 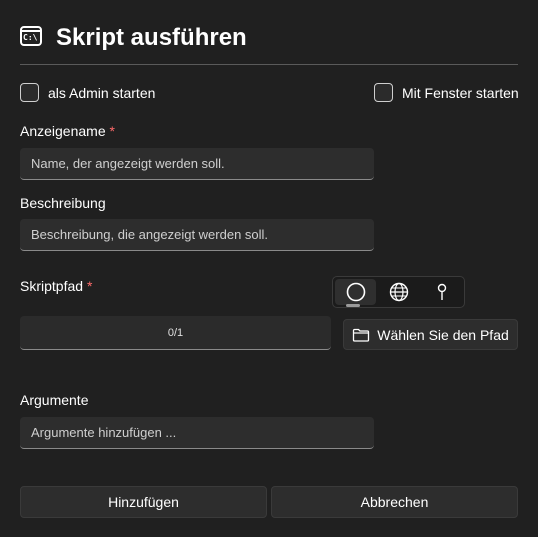 What do you see at coordinates (460, 93) in the screenshot?
I see `window-checkbox-label: Mit Fenster starten` at bounding box center [460, 93].